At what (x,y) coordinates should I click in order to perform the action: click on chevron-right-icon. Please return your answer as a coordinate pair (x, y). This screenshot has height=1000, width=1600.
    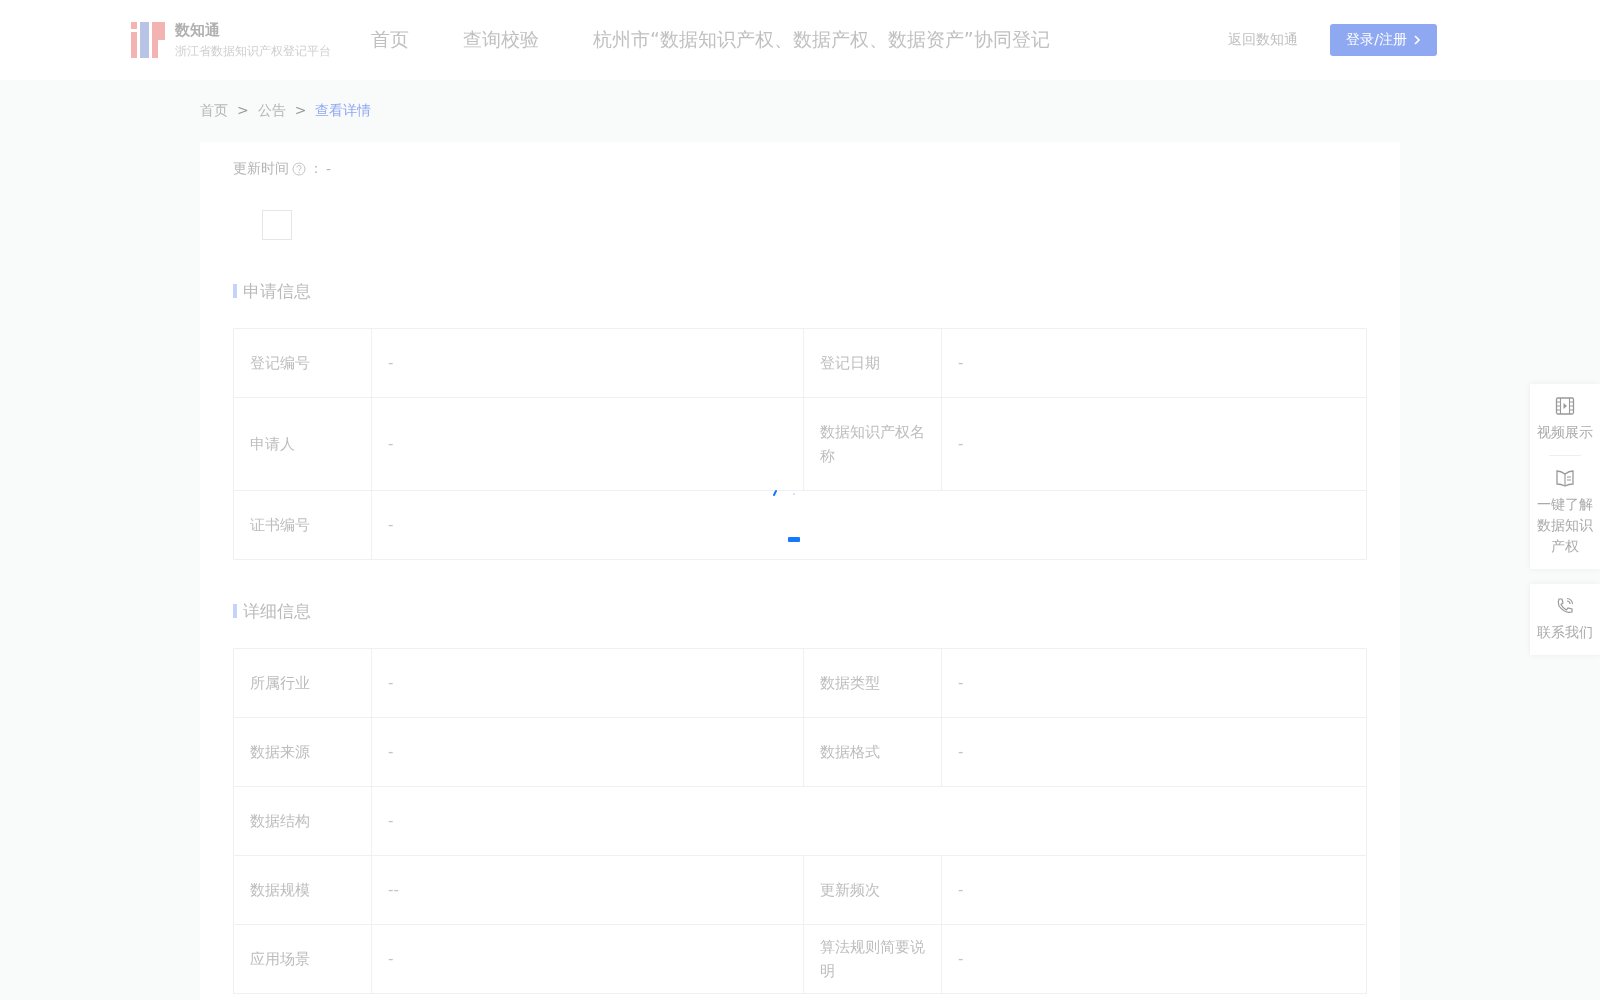
    Looking at the image, I should click on (1417, 40).